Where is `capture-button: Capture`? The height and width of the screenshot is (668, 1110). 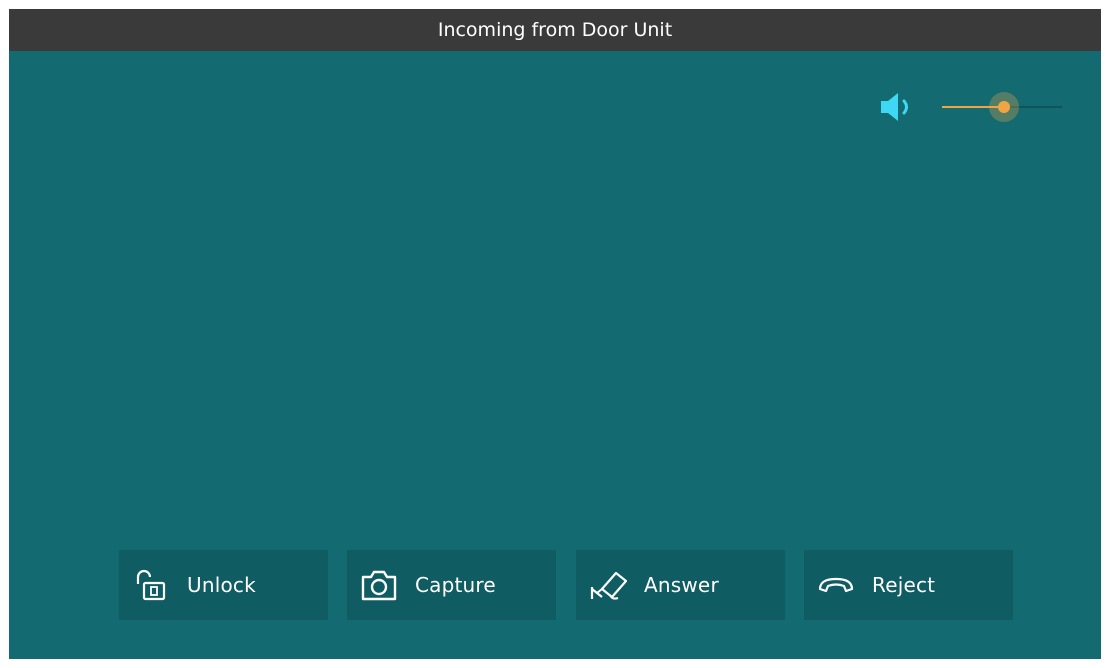 capture-button: Capture is located at coordinates (451, 585).